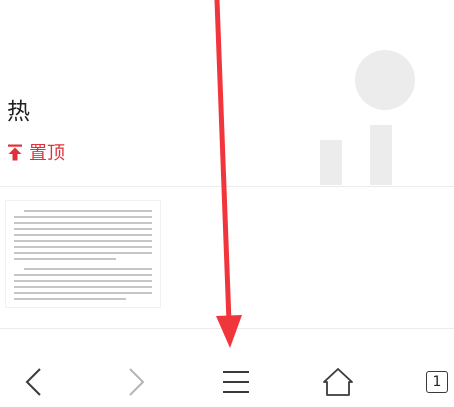 Image resolution: width=454 pixels, height=407 pixels. I want to click on home-button, so click(338, 382).